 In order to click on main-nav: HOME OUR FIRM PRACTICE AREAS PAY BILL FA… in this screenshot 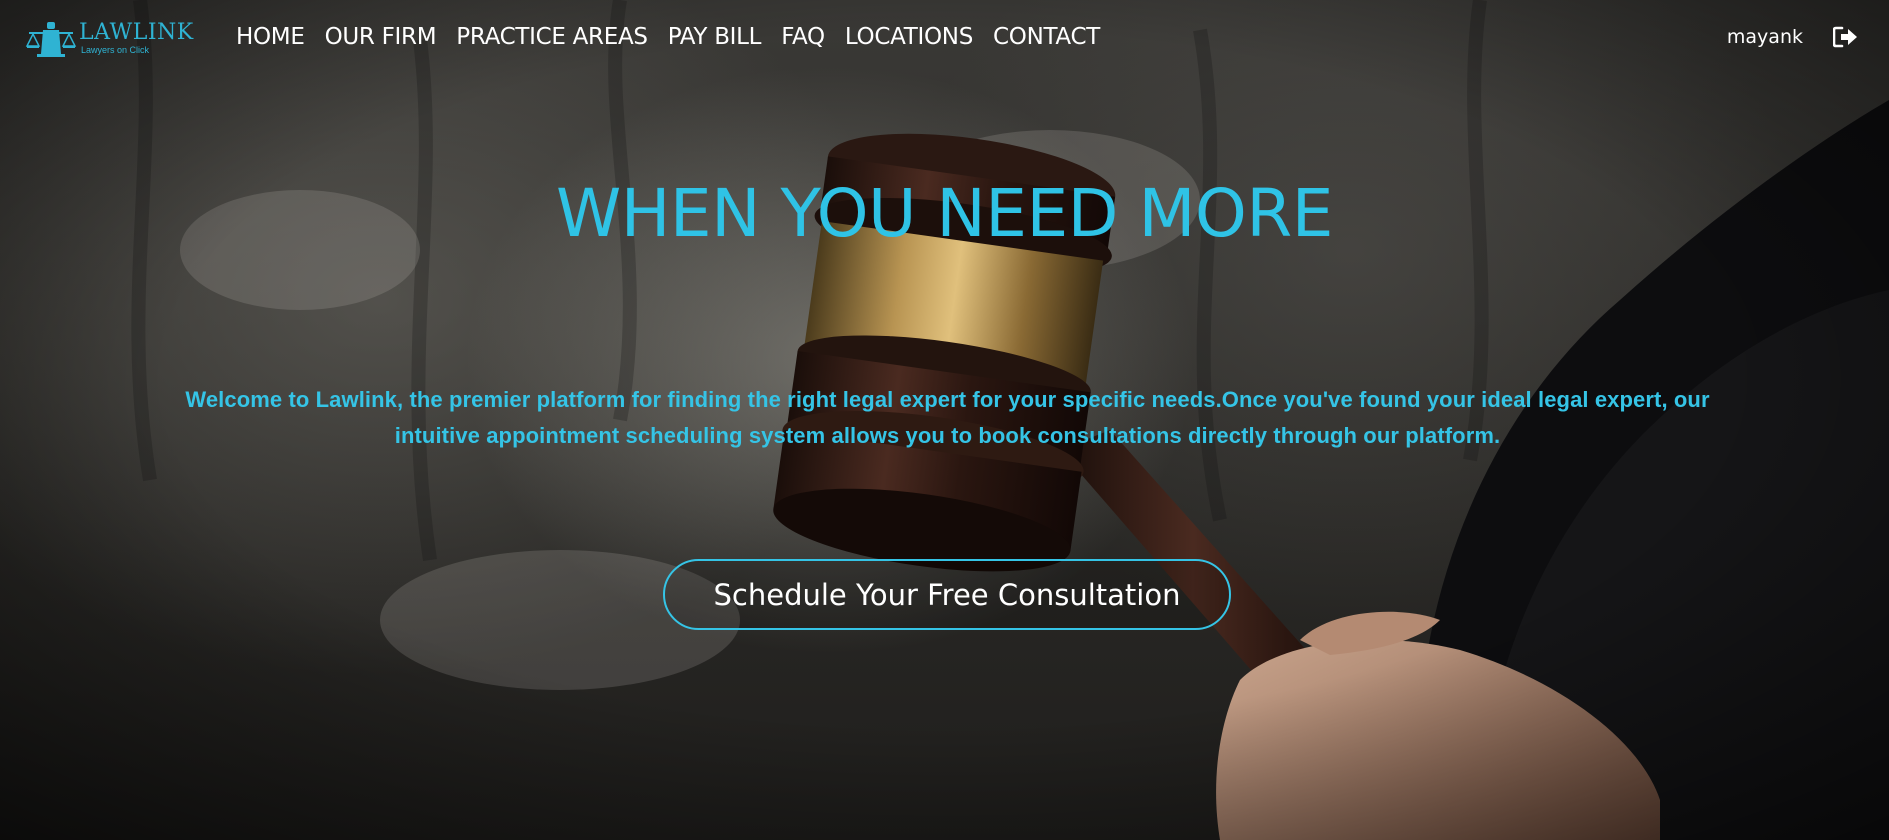, I will do `click(678, 37)`.